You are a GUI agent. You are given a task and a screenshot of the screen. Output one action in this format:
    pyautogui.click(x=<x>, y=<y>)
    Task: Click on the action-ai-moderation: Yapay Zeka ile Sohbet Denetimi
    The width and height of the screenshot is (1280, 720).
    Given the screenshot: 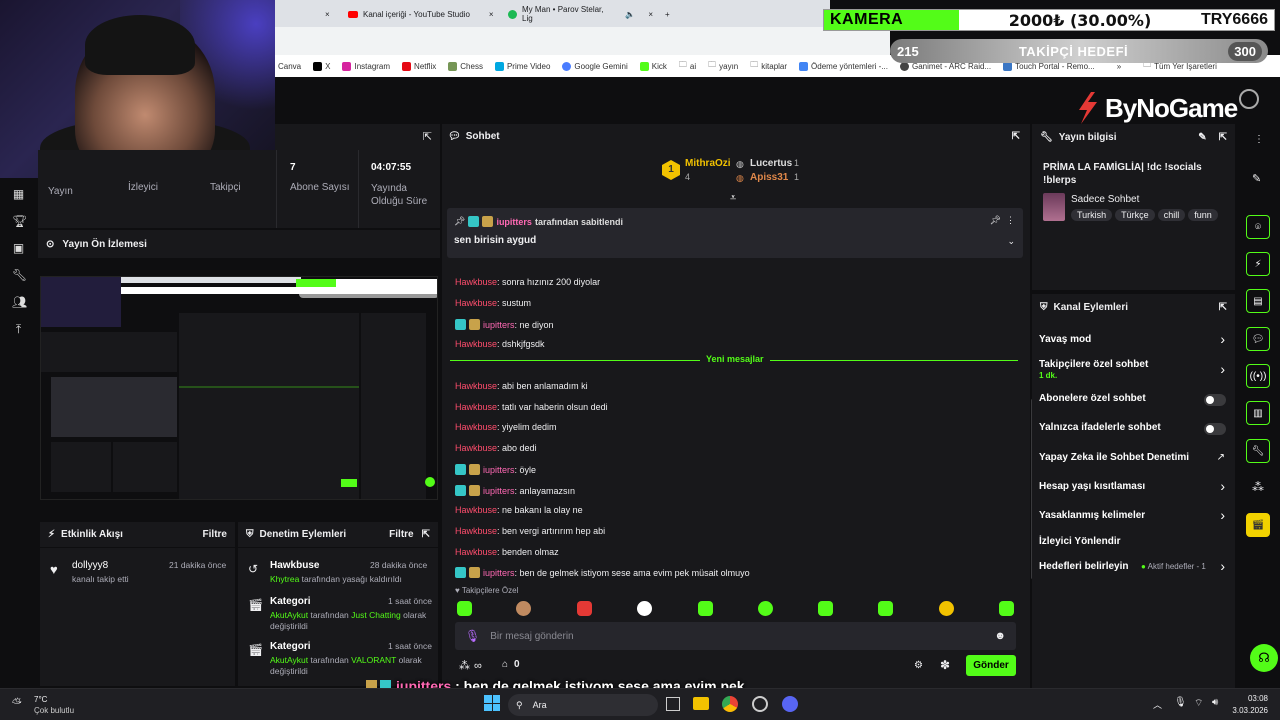 What is the action you would take?
    pyautogui.click(x=1114, y=457)
    